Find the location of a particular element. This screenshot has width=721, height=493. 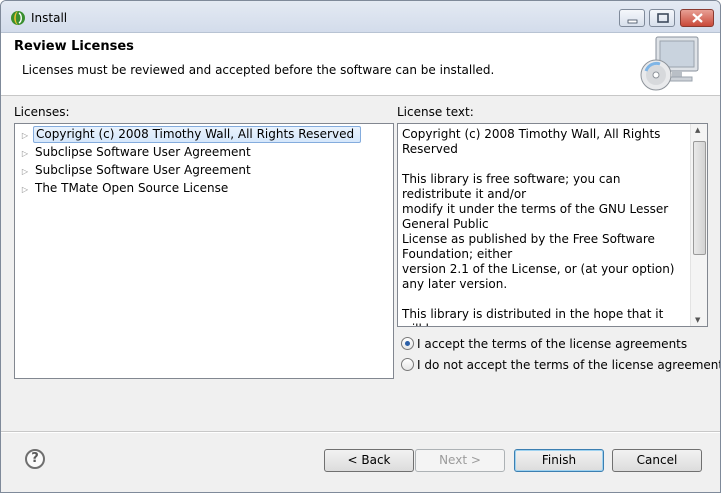

license-text-scrollbar: ▲ ▼ is located at coordinates (698, 225).